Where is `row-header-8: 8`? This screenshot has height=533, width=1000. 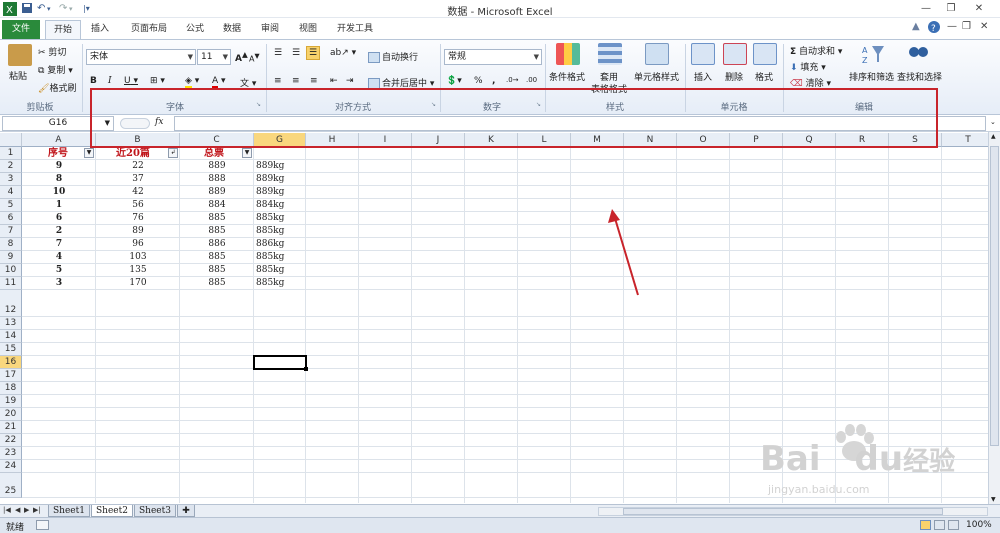
row-header-8: 8 is located at coordinates (11, 244).